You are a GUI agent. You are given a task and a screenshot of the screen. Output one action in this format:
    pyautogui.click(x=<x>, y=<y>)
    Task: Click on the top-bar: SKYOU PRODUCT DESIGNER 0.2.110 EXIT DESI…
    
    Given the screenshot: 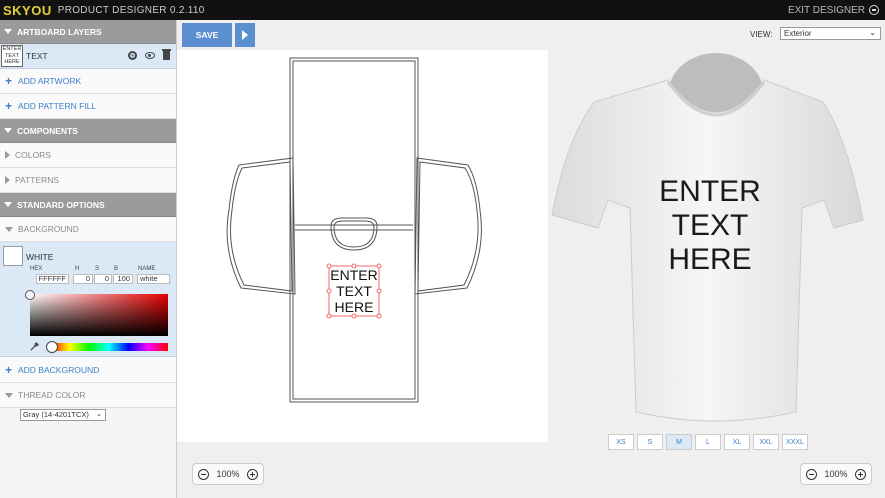 What is the action you would take?
    pyautogui.click(x=442, y=10)
    